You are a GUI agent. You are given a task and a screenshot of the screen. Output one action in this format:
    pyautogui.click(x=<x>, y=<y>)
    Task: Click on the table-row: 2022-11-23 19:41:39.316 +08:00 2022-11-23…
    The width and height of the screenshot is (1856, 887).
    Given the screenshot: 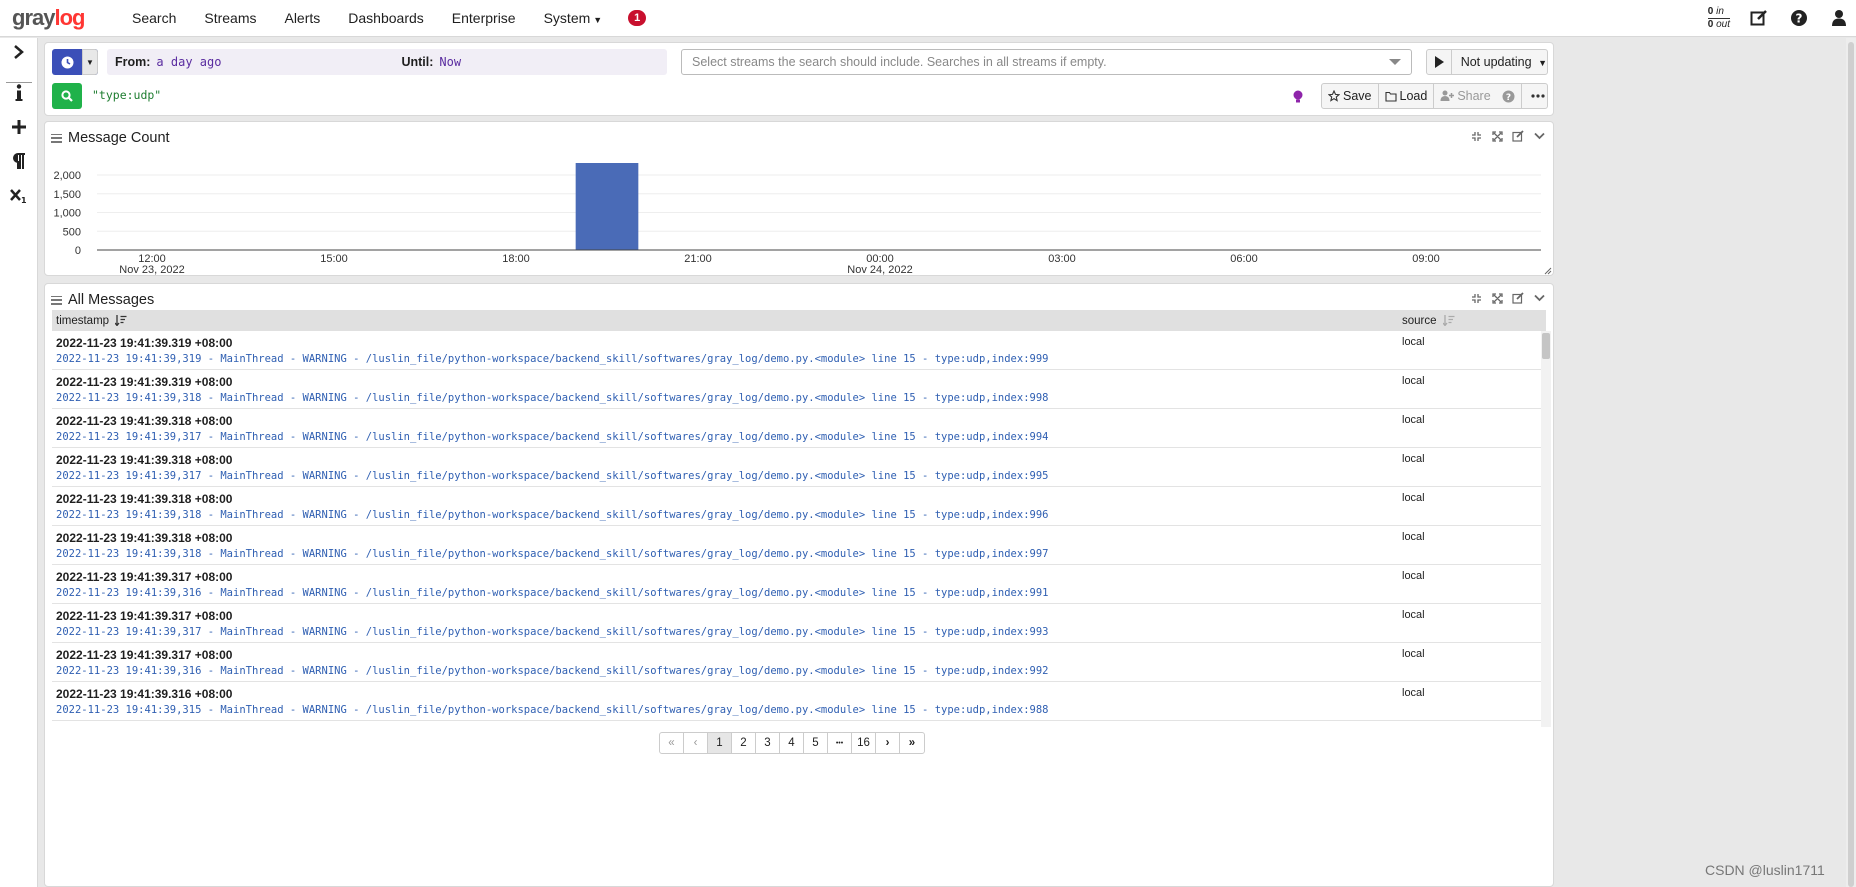 What is the action you would take?
    pyautogui.click(x=799, y=701)
    